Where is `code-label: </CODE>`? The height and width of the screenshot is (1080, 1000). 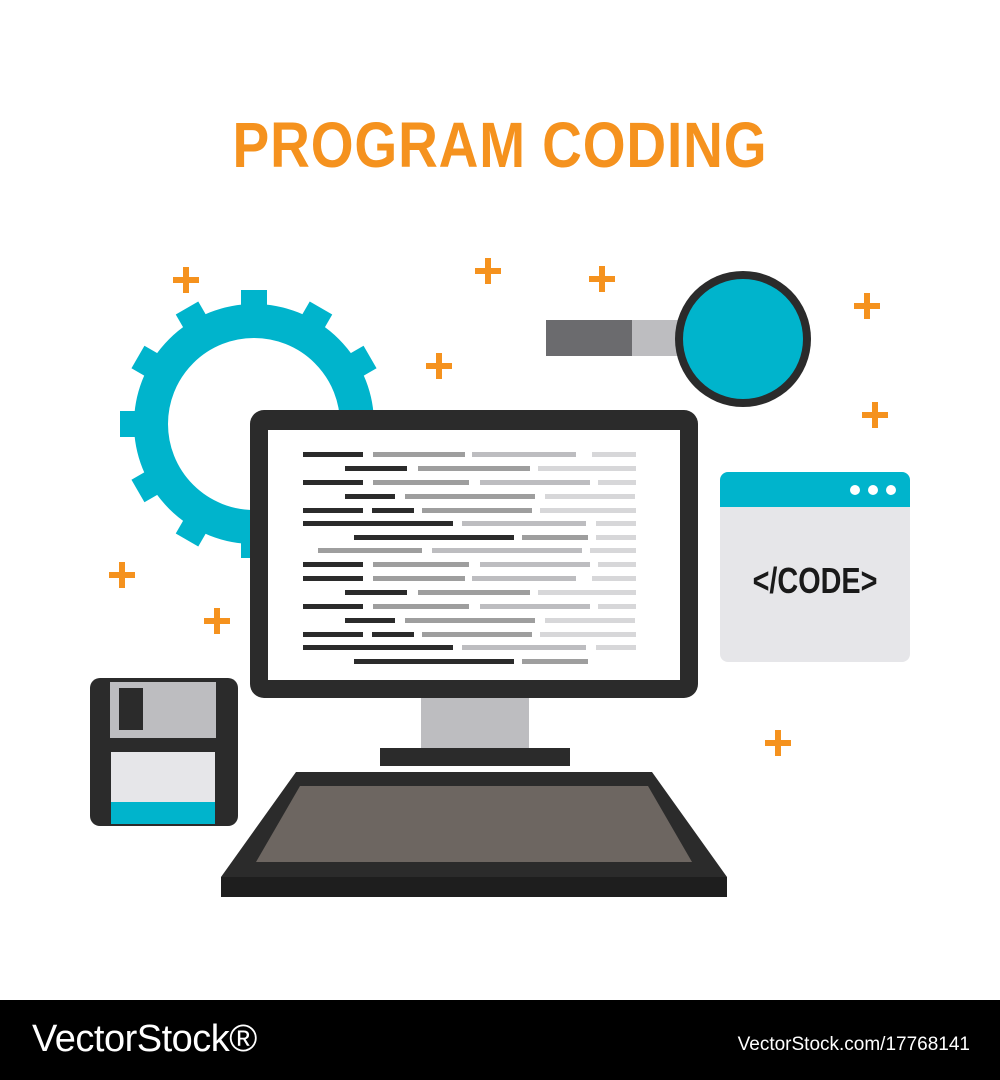 code-label: </CODE> is located at coordinates (815, 580).